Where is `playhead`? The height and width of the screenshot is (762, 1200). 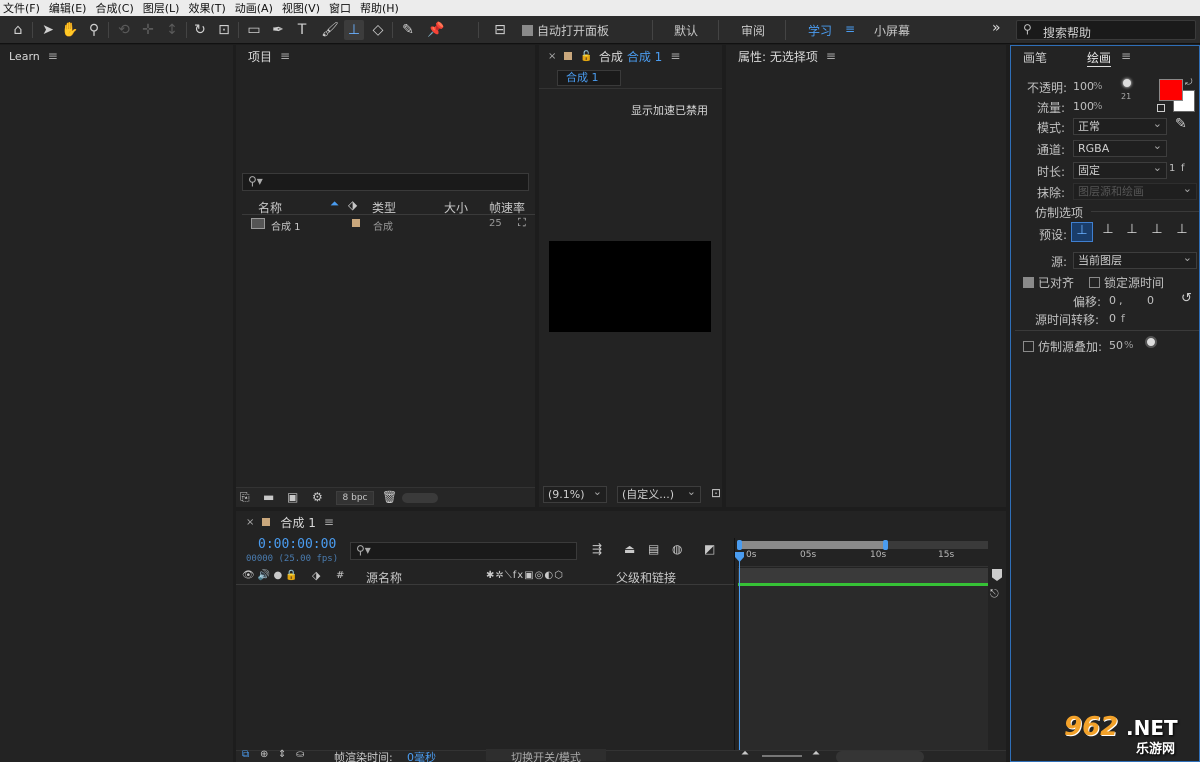 playhead is located at coordinates (739, 652).